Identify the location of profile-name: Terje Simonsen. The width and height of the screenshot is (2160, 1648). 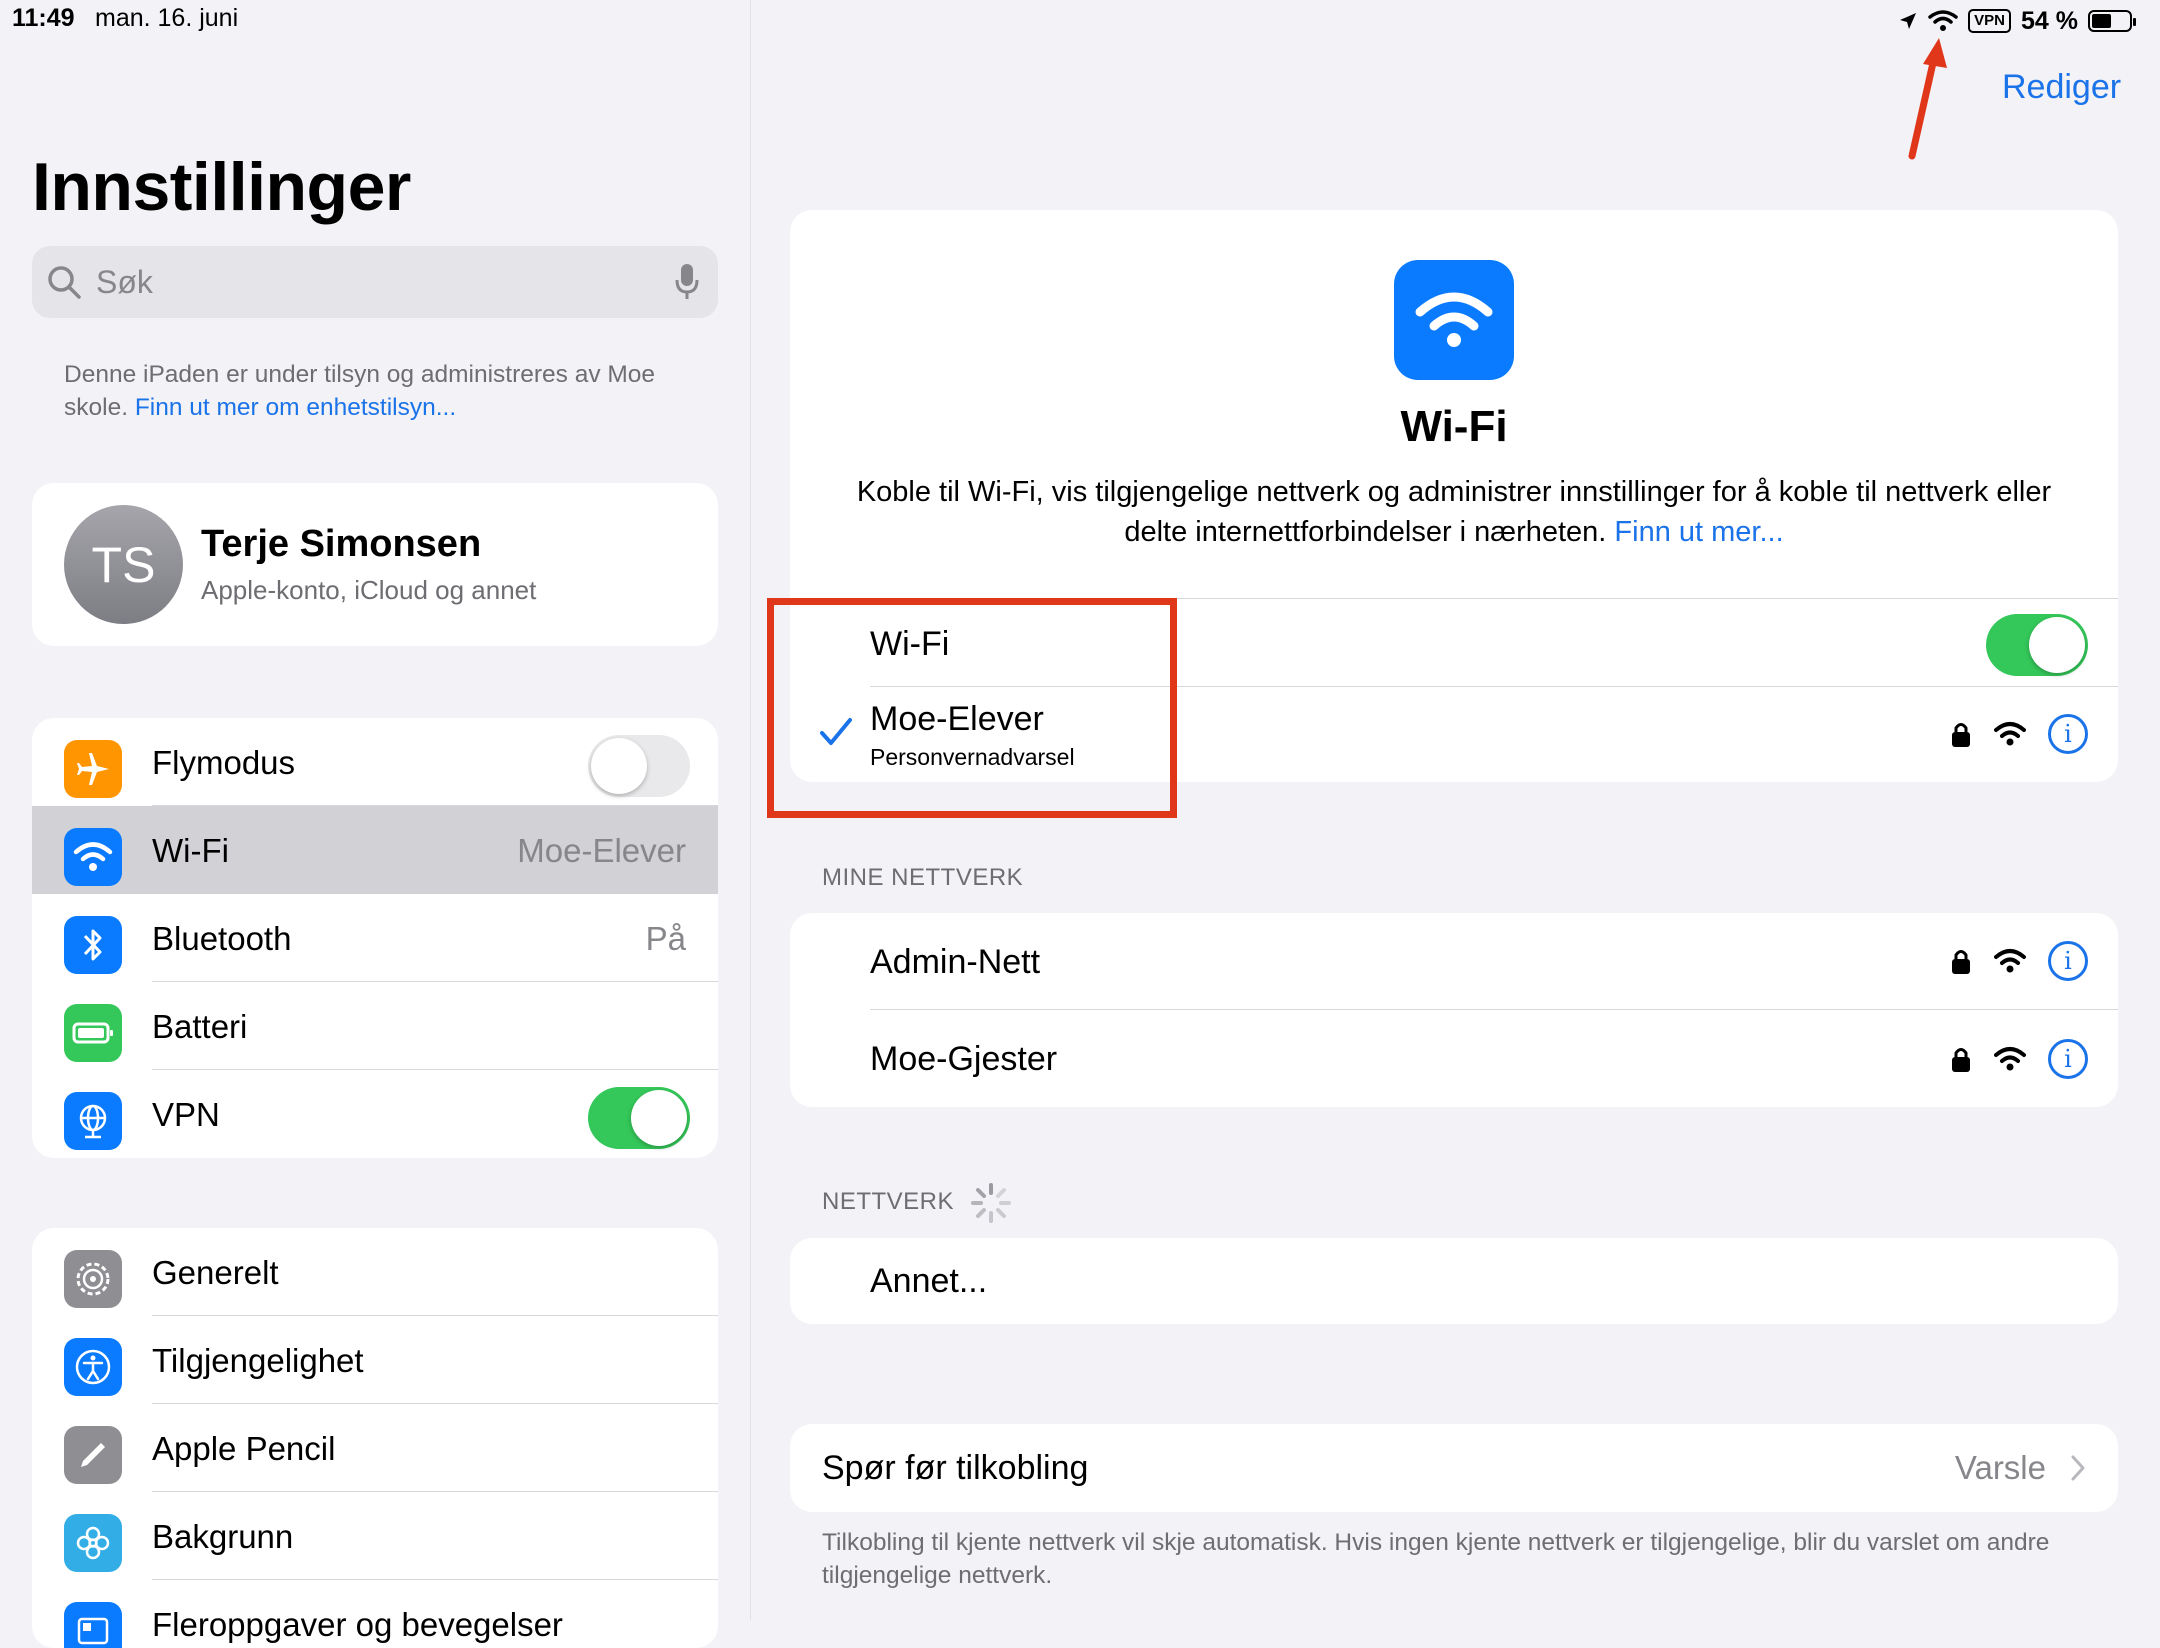
(341, 544).